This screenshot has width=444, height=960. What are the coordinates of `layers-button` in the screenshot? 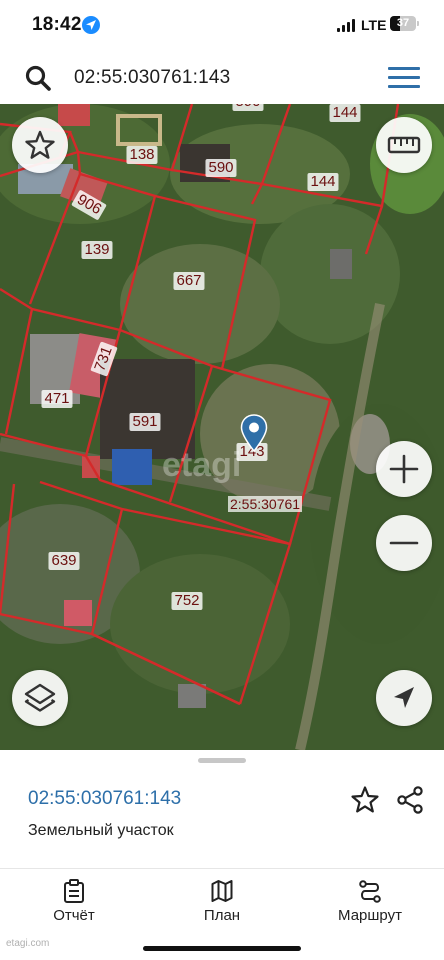 It's located at (40, 698).